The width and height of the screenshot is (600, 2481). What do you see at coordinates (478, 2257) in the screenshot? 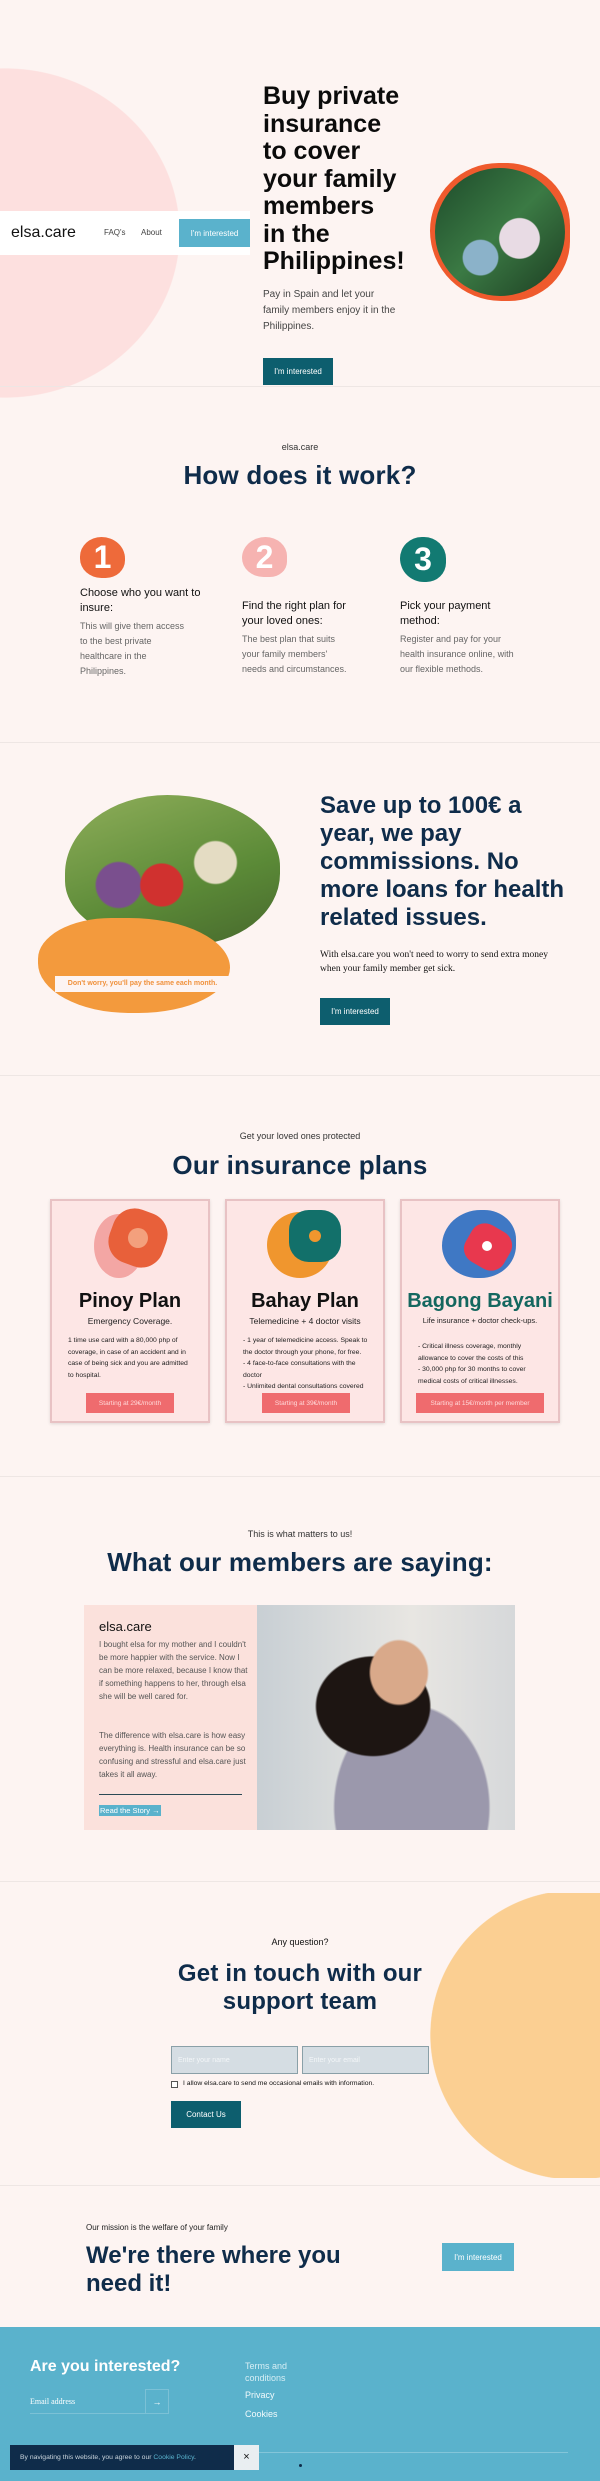
I see `mission-interested-button: I'm interested` at bounding box center [478, 2257].